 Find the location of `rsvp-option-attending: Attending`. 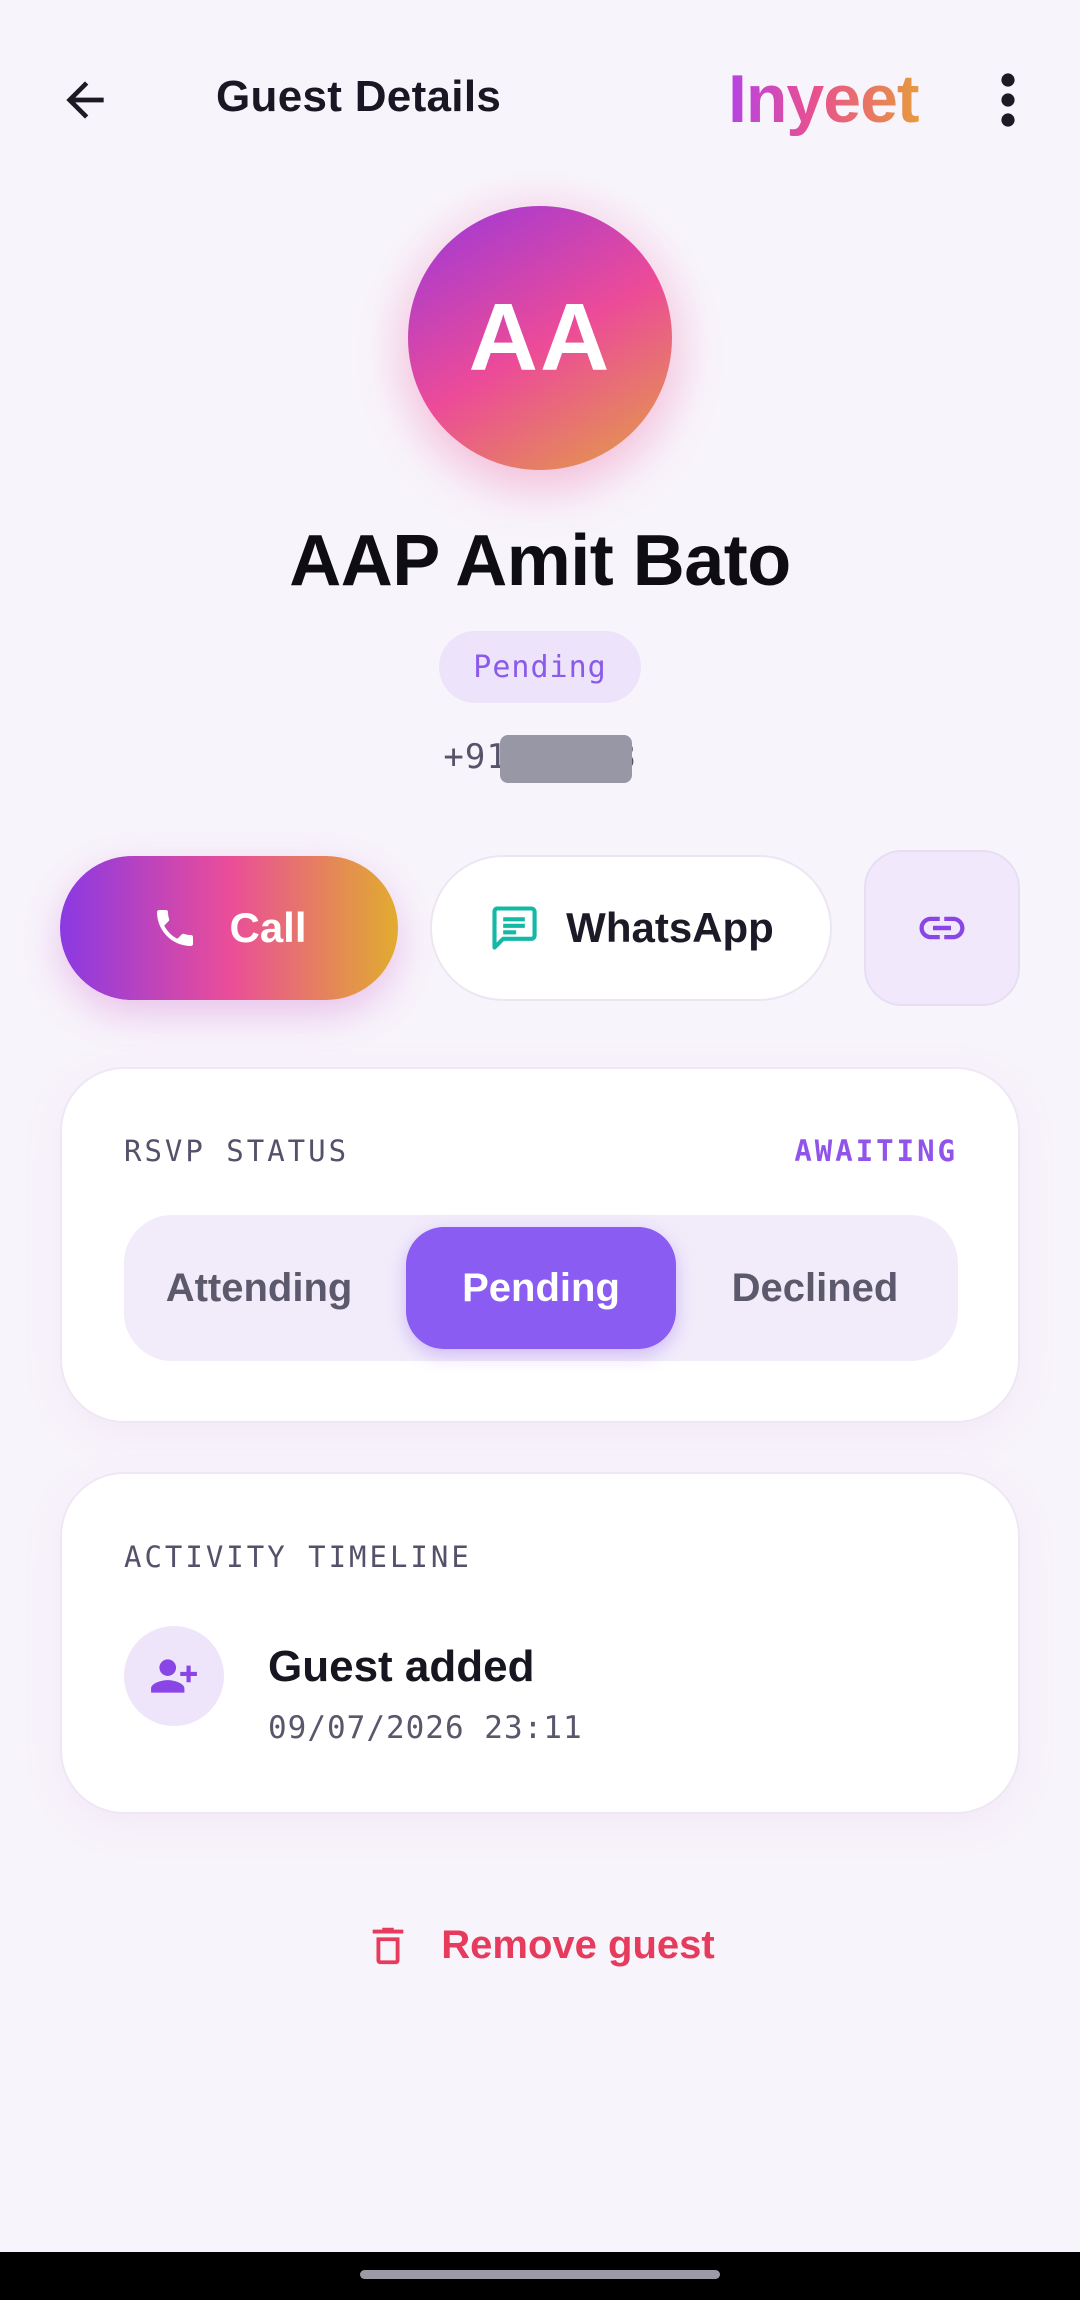

rsvp-option-attending: Attending is located at coordinates (259, 1288).